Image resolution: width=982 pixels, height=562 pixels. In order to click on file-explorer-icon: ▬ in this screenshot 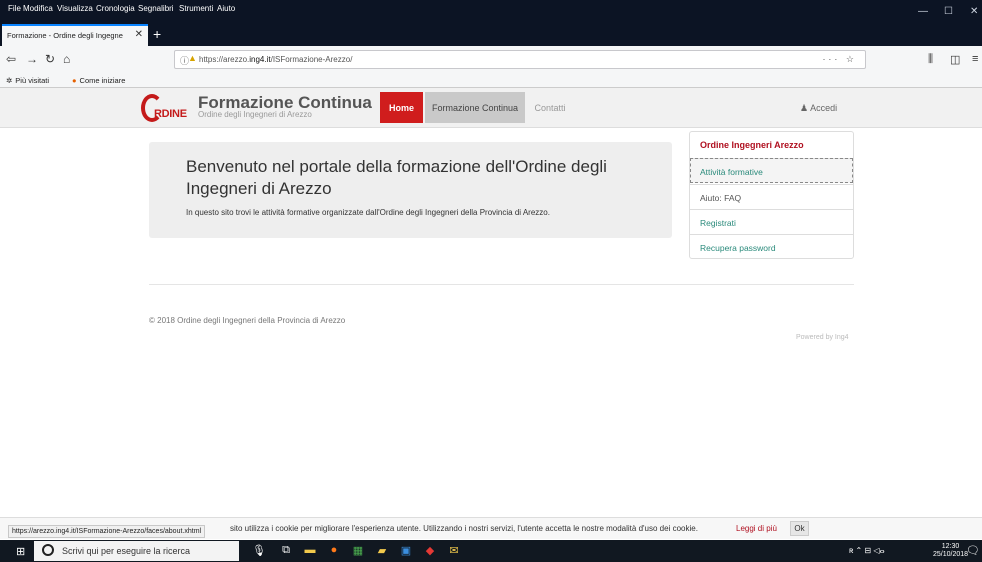, I will do `click(310, 551)`.